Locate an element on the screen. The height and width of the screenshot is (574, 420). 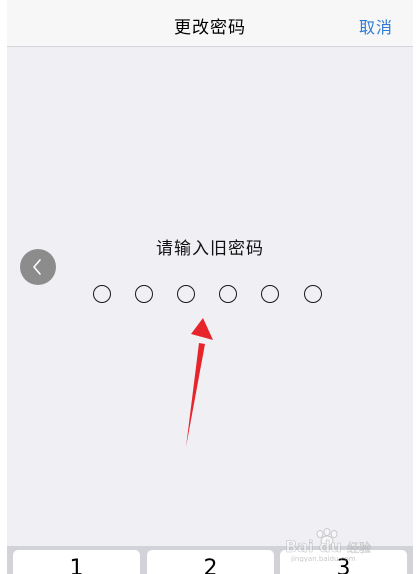
annotation-arrow-icon is located at coordinates (199, 382).